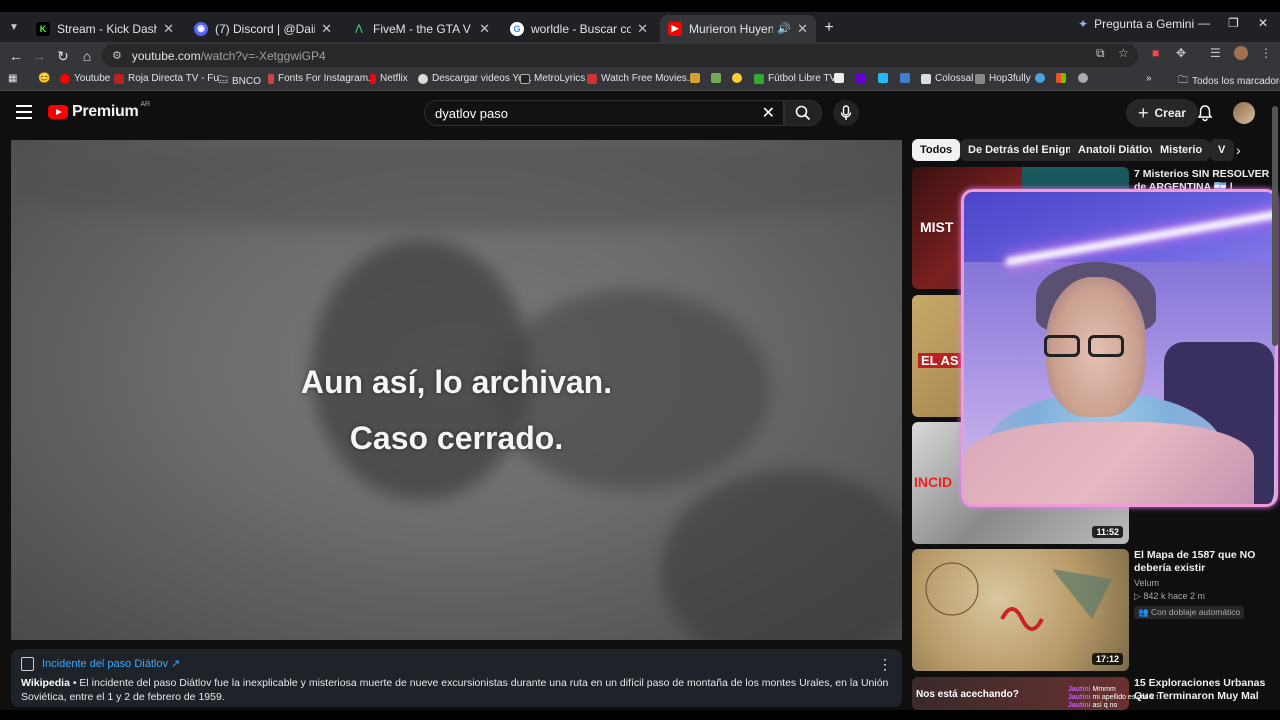 The height and width of the screenshot is (720, 1280). I want to click on tab-discord: ◉ (7) Discord | @Daiii ✕, so click(263, 28).